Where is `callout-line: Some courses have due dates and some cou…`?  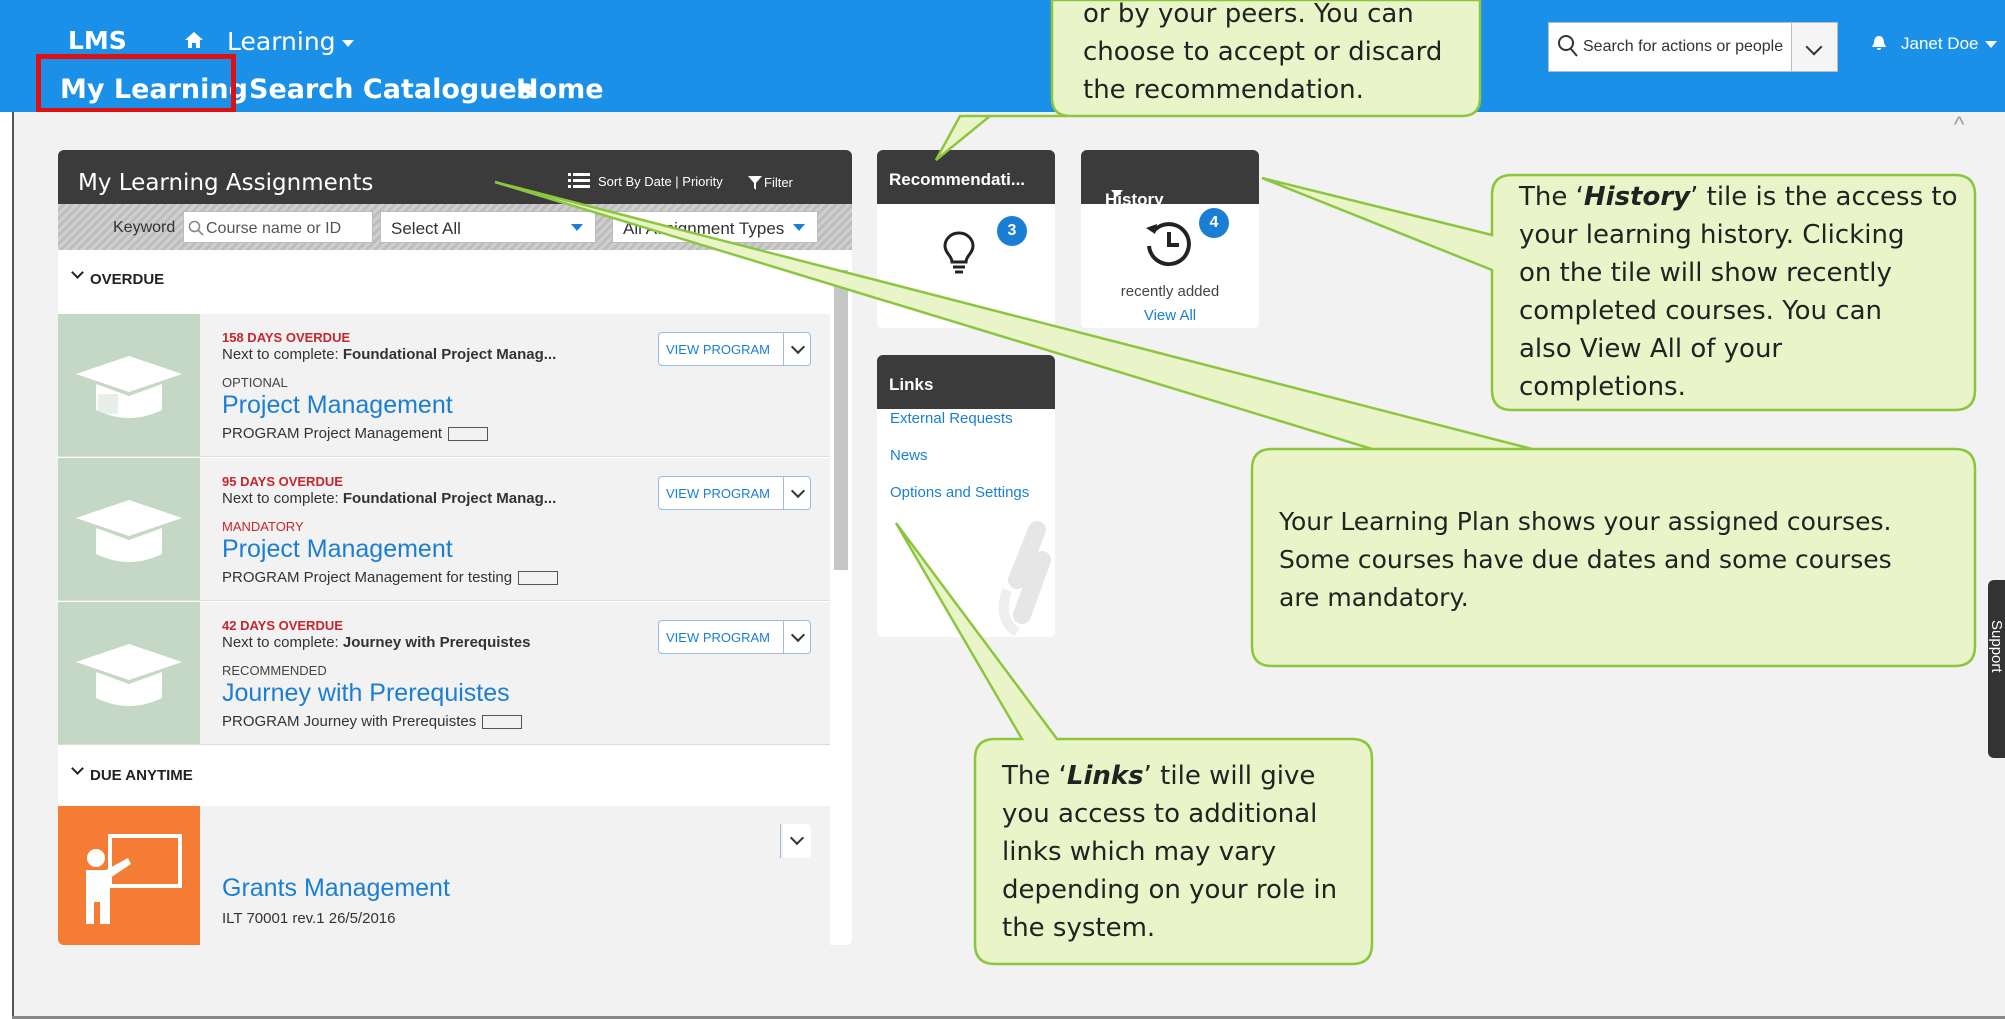
callout-line: Some courses have due dates and some cou… is located at coordinates (1585, 559).